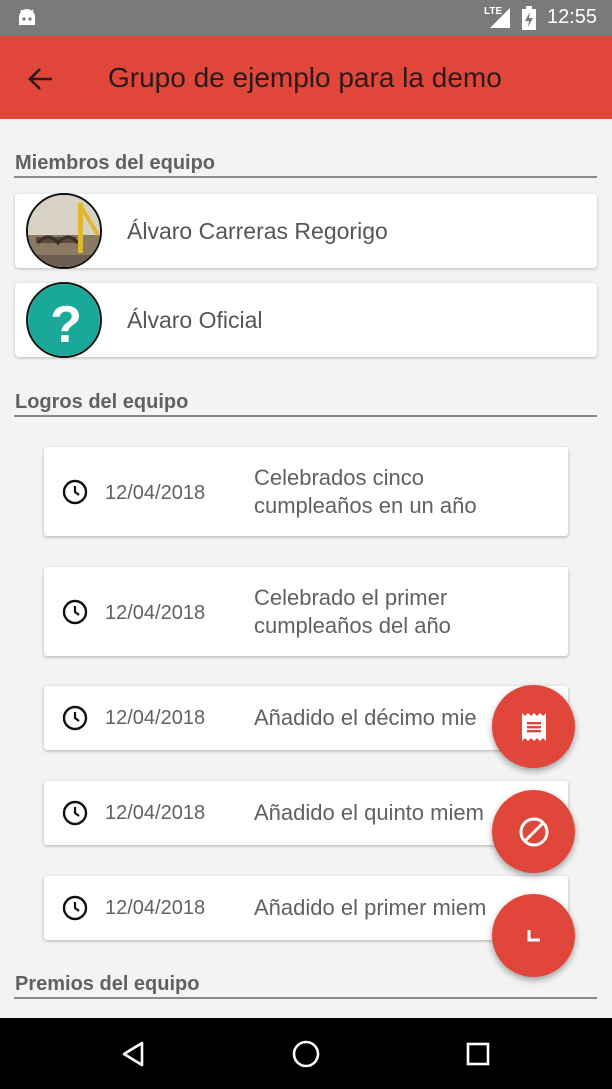 The height and width of the screenshot is (1089, 612). Describe the element at coordinates (107, 984) in the screenshot. I see `awards-section-title: Premios del equipo` at that location.